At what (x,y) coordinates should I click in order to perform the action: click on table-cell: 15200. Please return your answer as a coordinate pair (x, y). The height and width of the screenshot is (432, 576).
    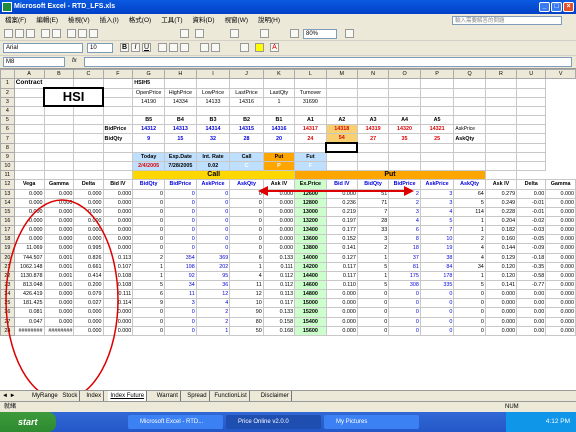
    Looking at the image, I should click on (310, 312).